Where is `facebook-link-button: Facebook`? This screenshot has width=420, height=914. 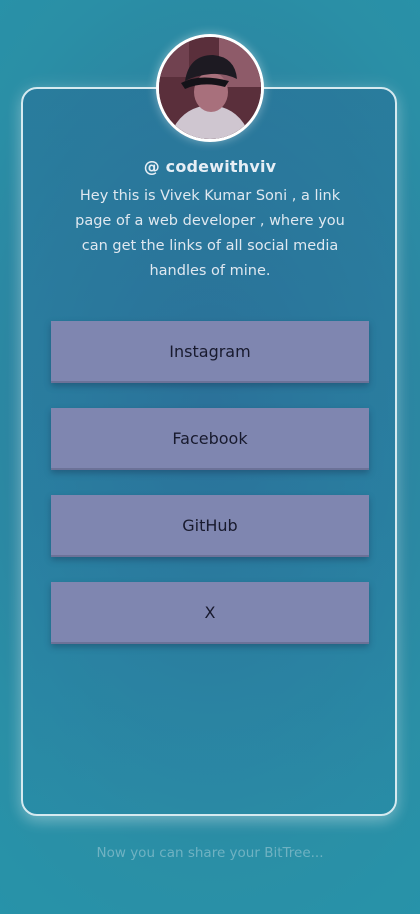 facebook-link-button: Facebook is located at coordinates (210, 439).